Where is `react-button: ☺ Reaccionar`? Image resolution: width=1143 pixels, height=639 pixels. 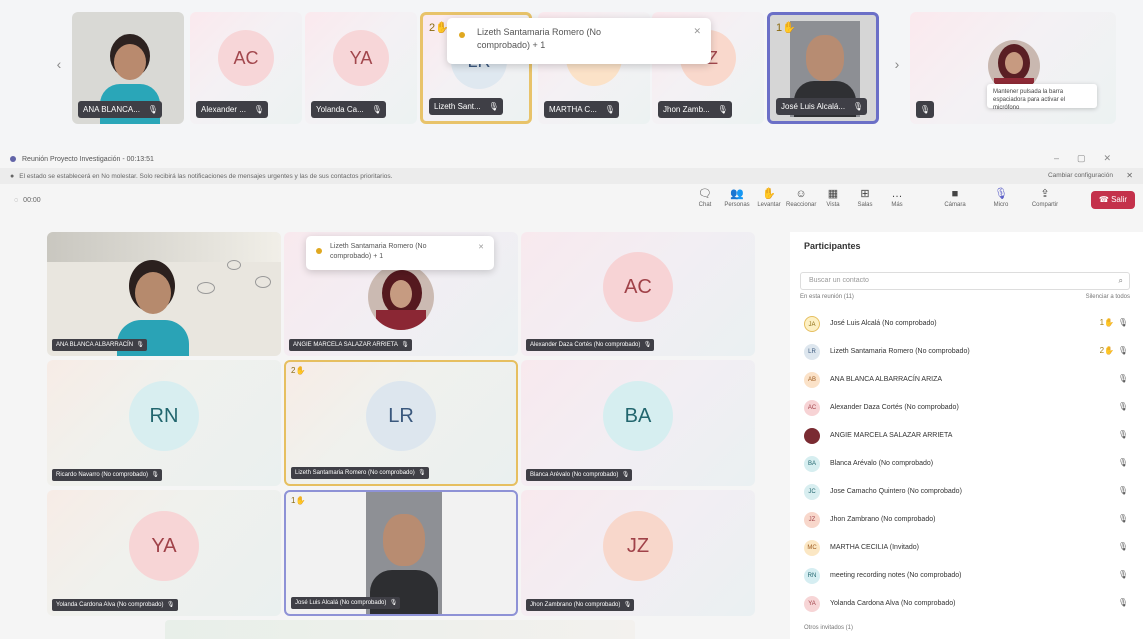
react-button: ☺ Reaccionar is located at coordinates (801, 200).